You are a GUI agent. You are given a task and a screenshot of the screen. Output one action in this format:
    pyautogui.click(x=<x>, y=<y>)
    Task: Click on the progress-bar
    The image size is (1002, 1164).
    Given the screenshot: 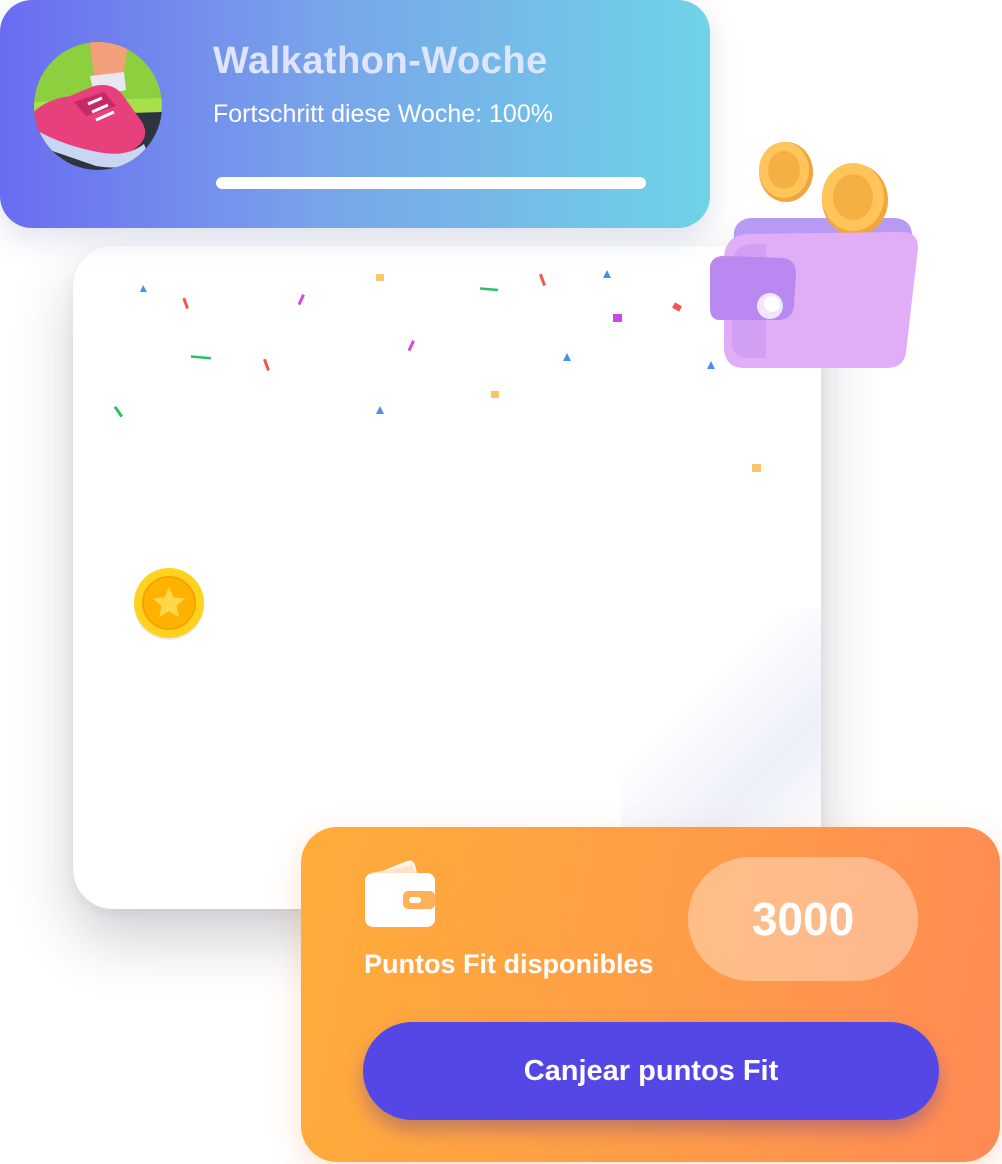 What is the action you would take?
    pyautogui.click(x=431, y=183)
    